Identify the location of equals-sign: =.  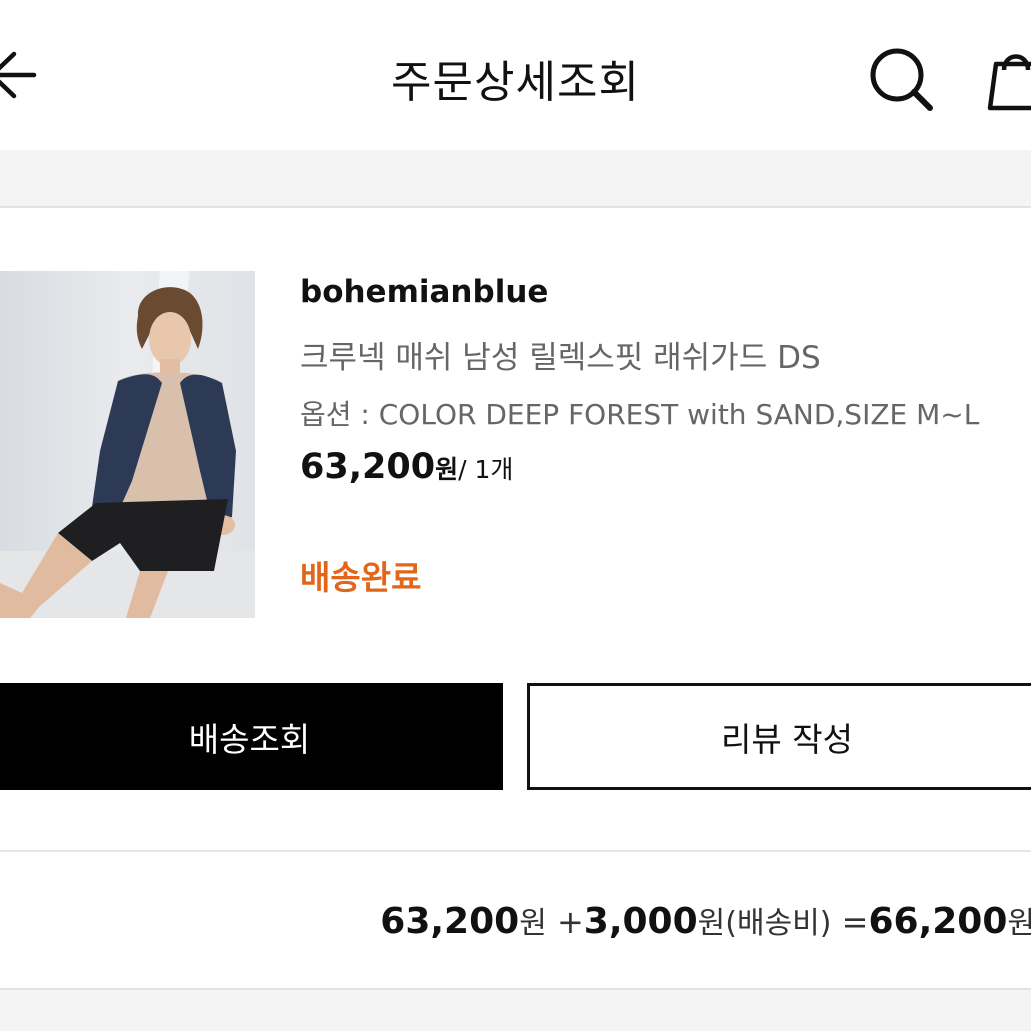
(850, 922).